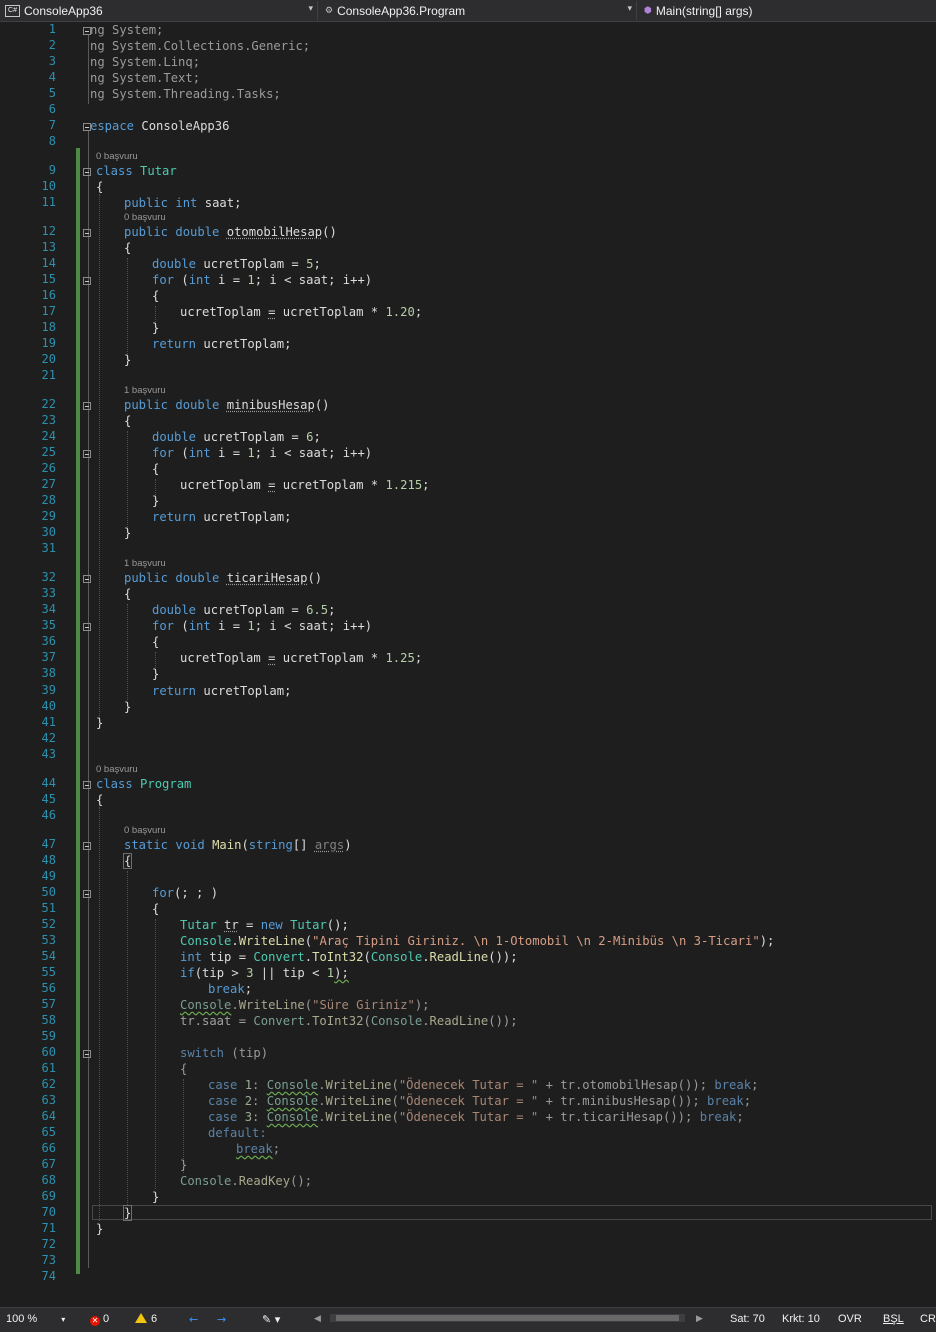 The height and width of the screenshot is (1332, 936). Describe the element at coordinates (48, 1020) in the screenshot. I see `line-number: 58` at that location.